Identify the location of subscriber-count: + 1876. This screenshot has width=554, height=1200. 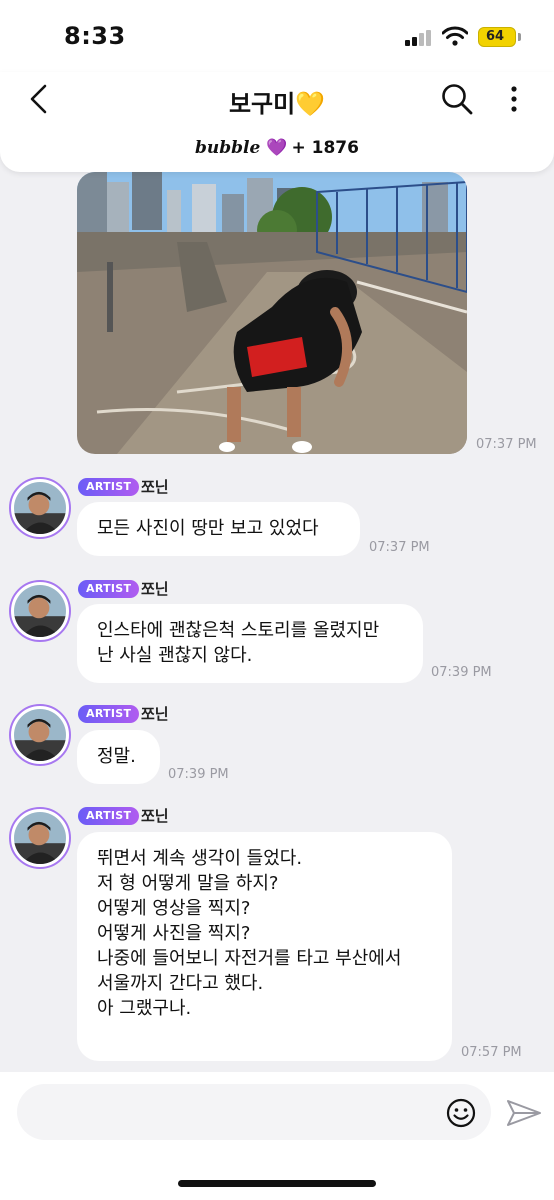
(325, 148).